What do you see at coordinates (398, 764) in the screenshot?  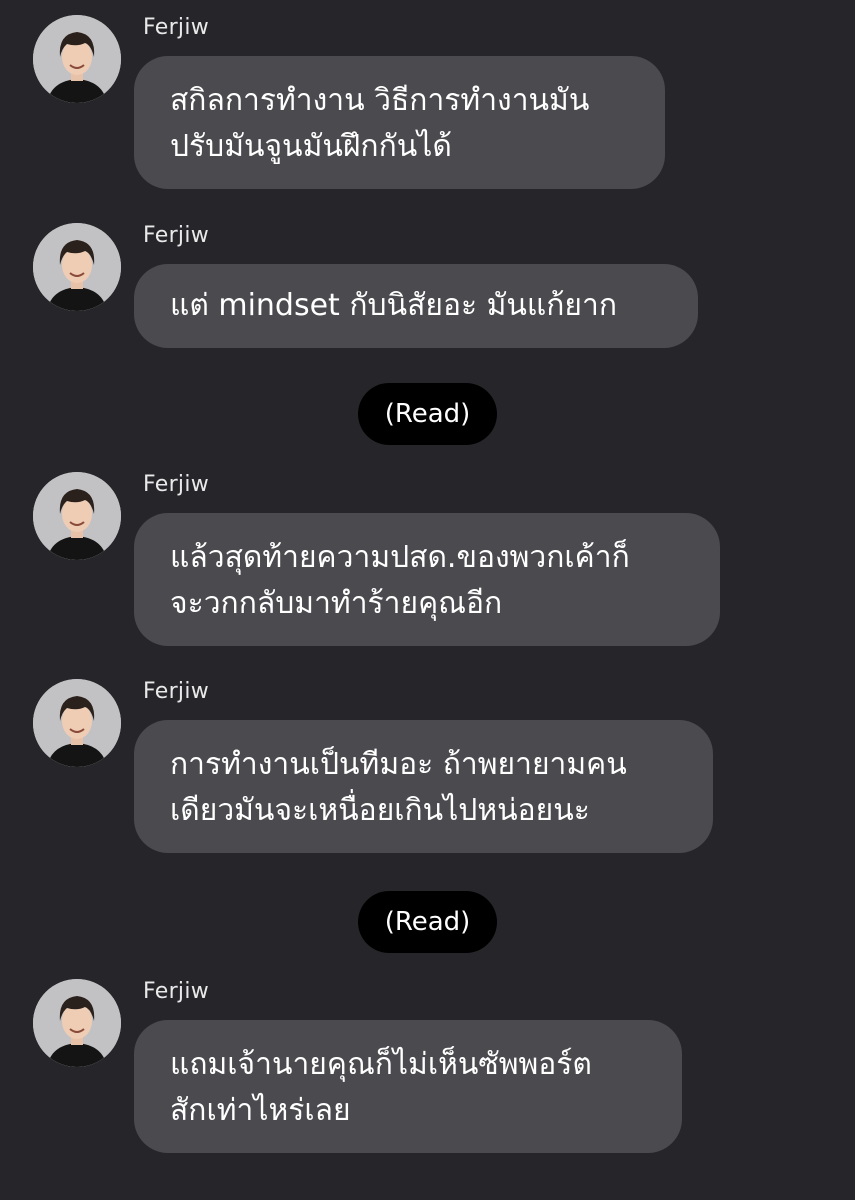 I see `message-text-line: การทำงานเป็นทีมอะ ถ้าพยายามคน` at bounding box center [398, 764].